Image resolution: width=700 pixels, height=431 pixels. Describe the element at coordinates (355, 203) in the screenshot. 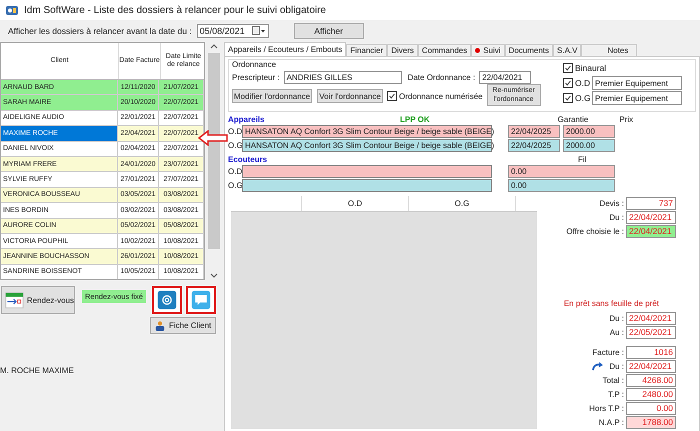

I see `column-header: O.D` at that location.